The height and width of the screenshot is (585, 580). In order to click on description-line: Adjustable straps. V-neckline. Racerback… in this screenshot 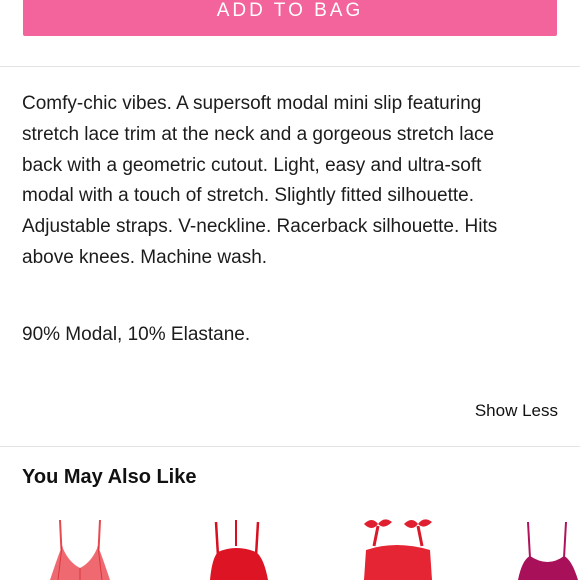, I will do `click(260, 227)`.